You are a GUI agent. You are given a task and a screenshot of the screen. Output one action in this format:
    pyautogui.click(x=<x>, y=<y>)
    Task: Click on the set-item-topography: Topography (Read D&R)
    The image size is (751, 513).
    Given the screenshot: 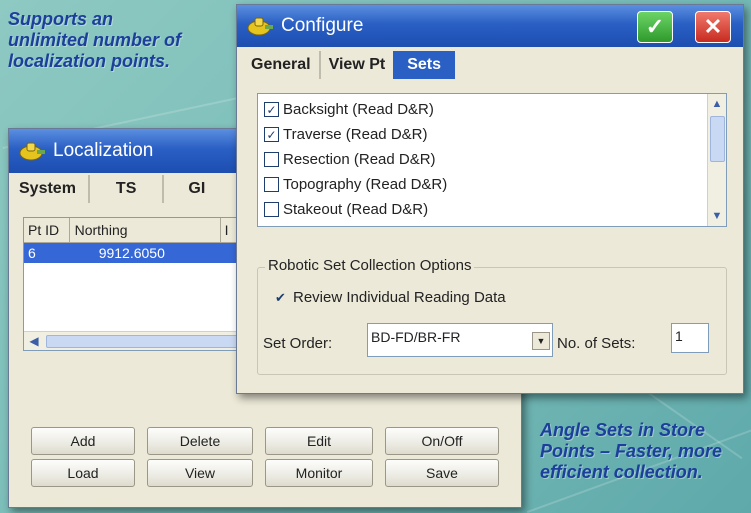 What is the action you would take?
    pyautogui.click(x=492, y=184)
    